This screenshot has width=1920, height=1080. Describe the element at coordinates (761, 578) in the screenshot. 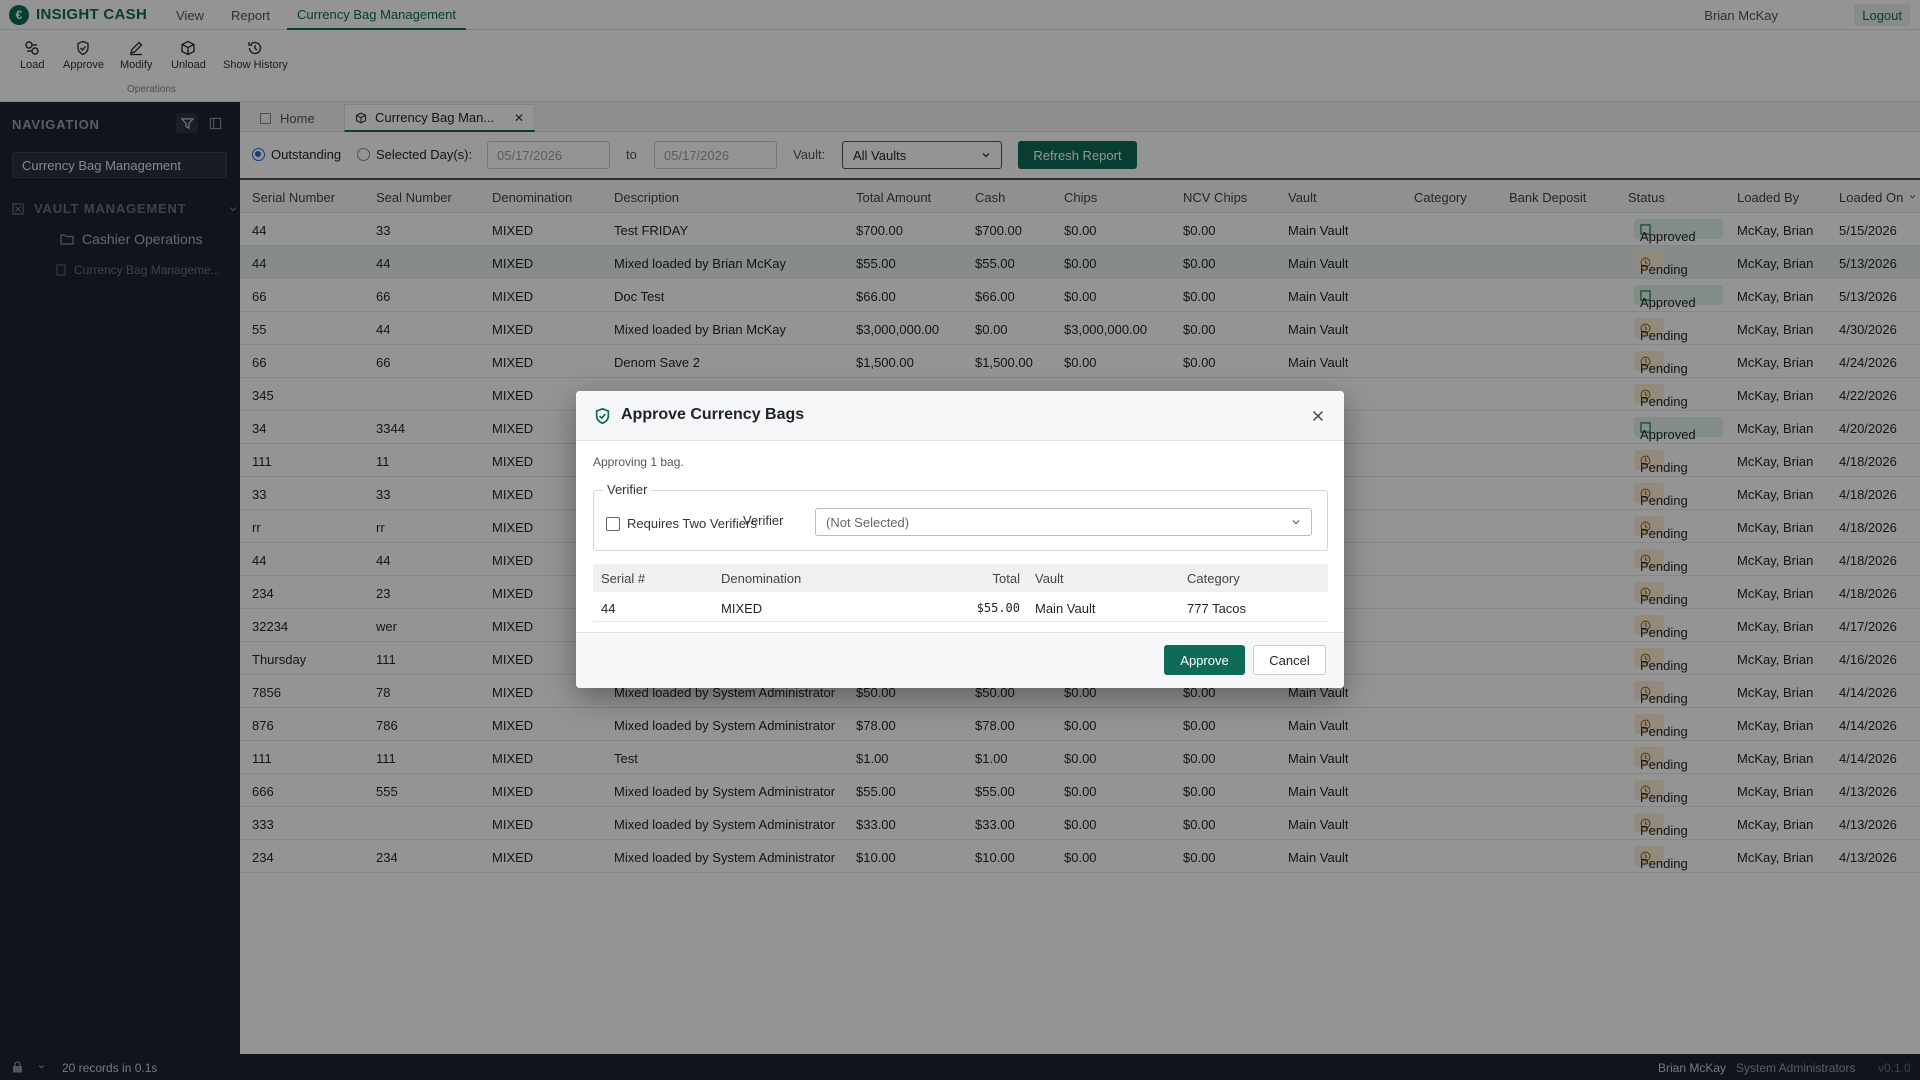

I see `col-denomination: Denomination` at that location.